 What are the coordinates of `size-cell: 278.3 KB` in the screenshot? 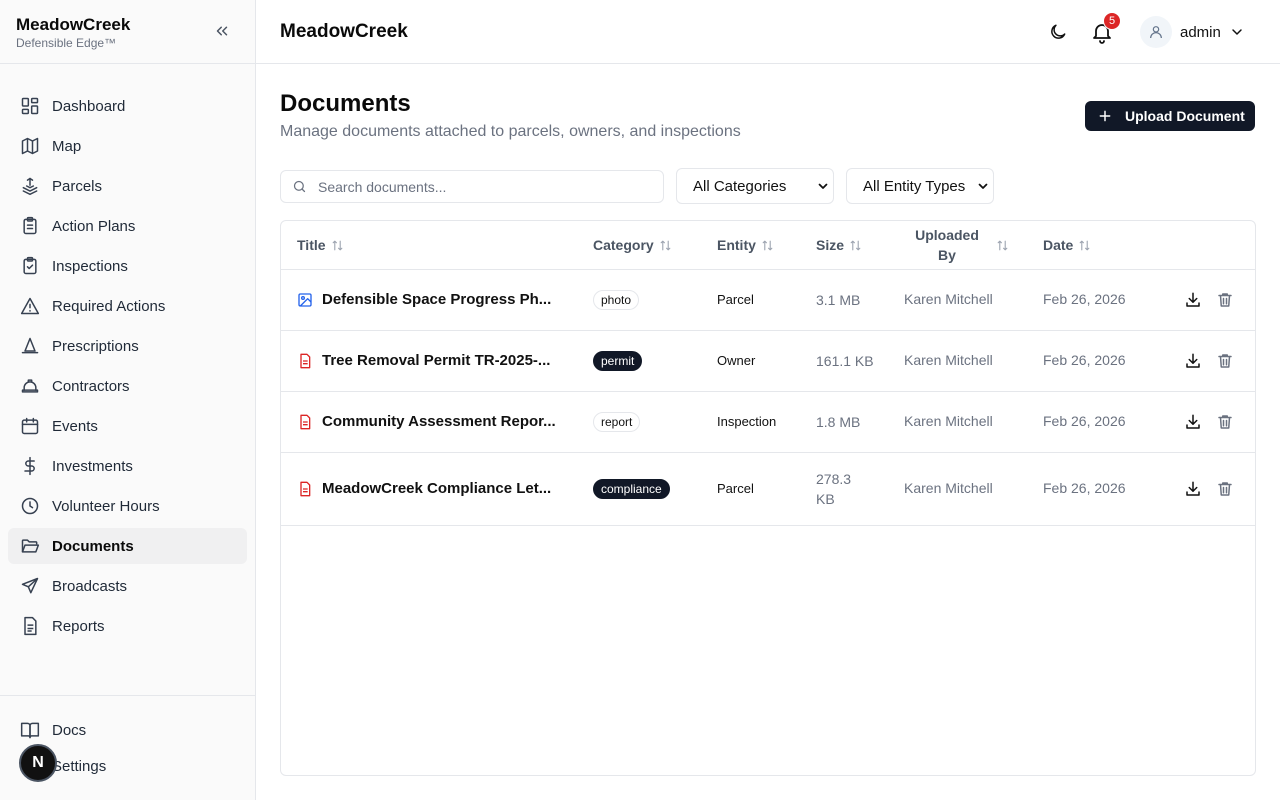 It's located at (834, 489).